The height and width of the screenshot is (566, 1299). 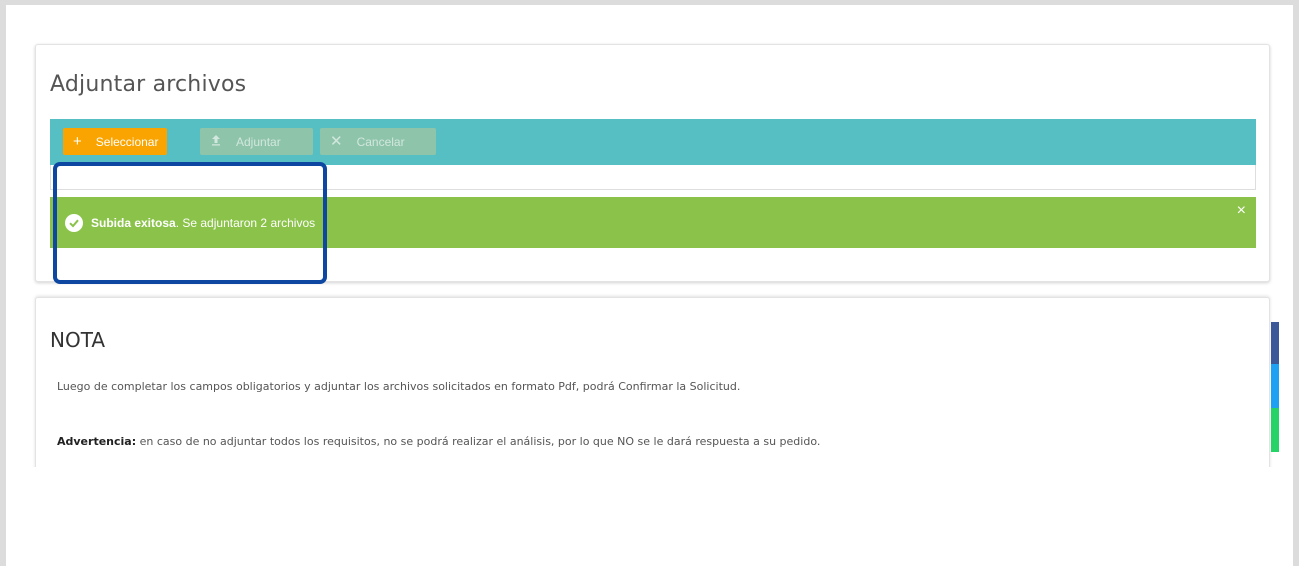 What do you see at coordinates (190, 223) in the screenshot?
I see `highlight-annotation` at bounding box center [190, 223].